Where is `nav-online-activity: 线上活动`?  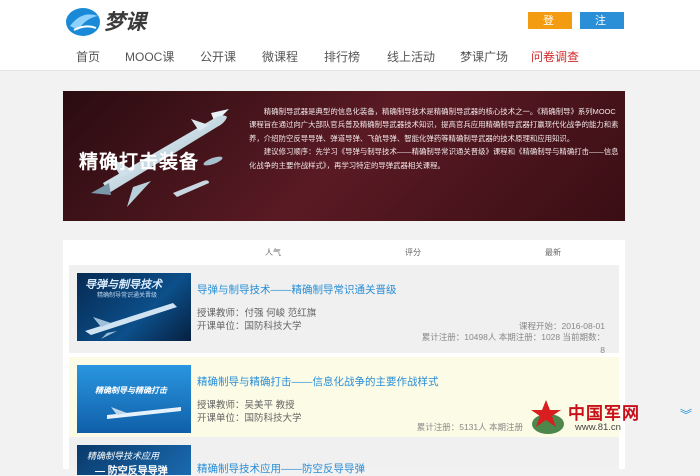 nav-online-activity: 线上活动 is located at coordinates (411, 56).